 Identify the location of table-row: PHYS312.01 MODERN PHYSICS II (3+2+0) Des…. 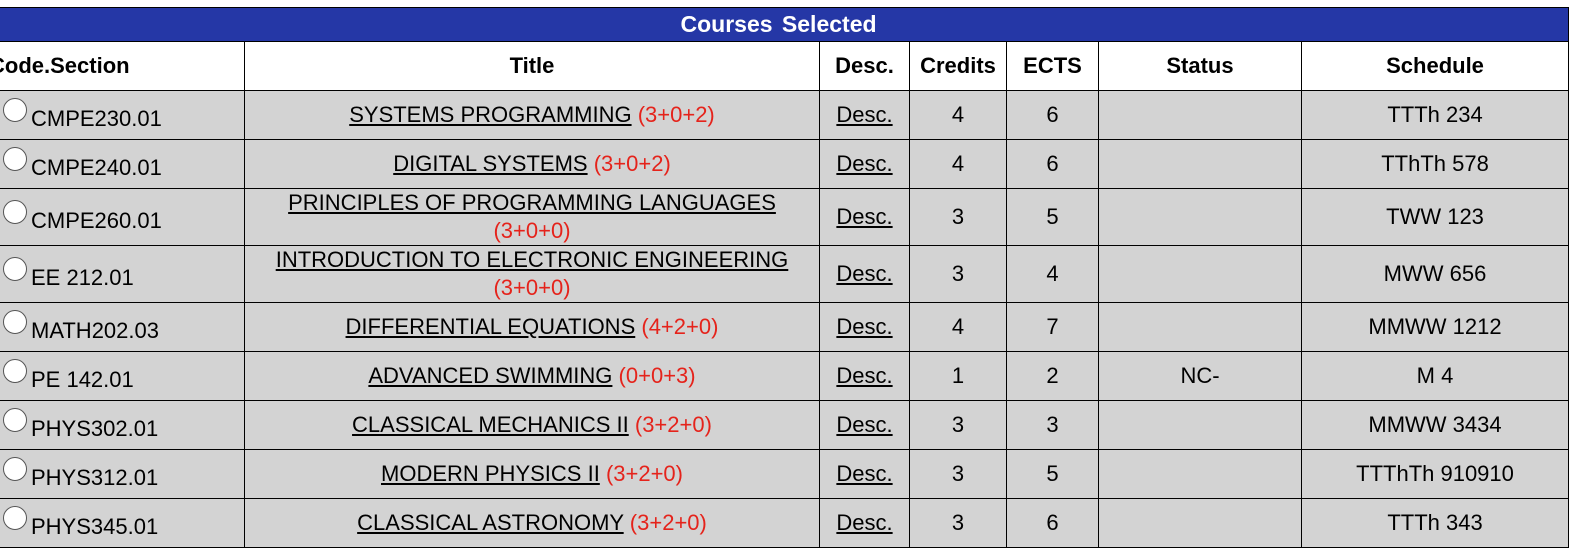
(785, 474).